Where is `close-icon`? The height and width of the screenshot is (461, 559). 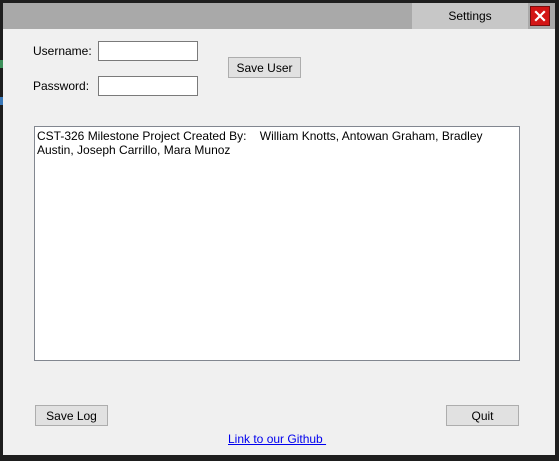
close-icon is located at coordinates (540, 16).